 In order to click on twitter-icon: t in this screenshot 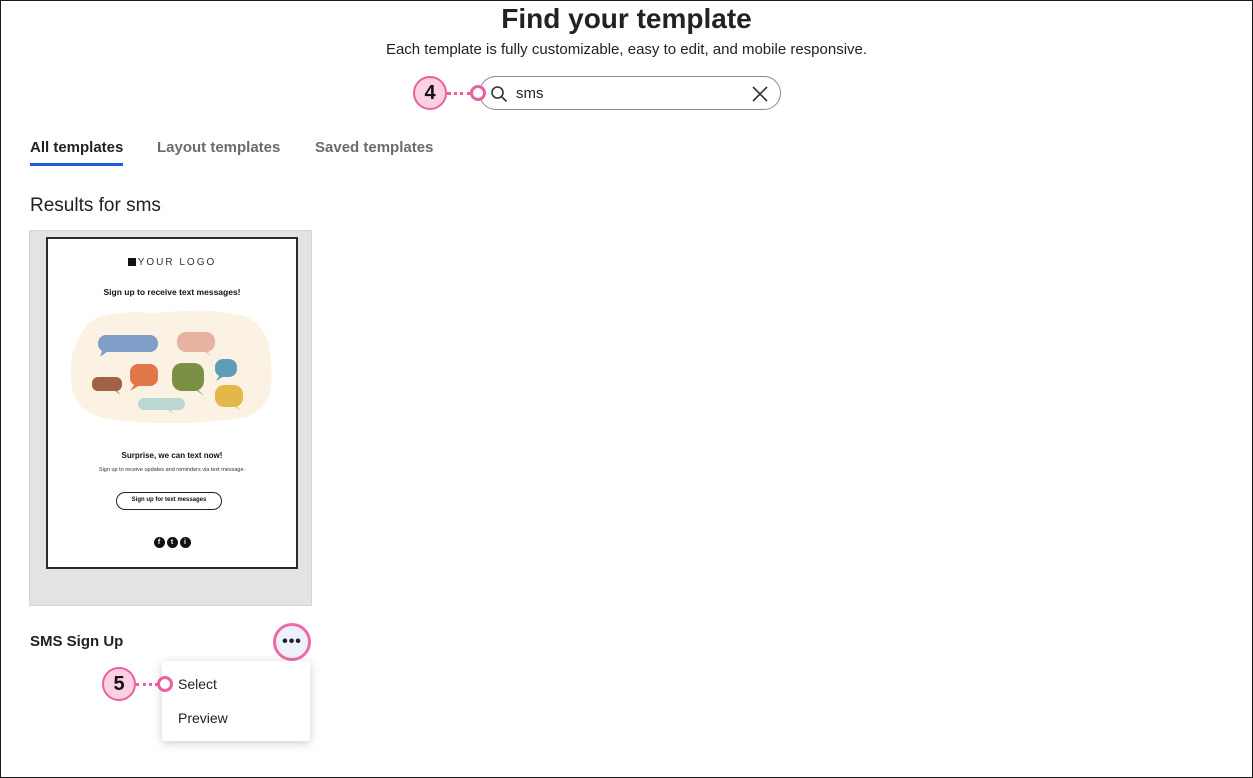, I will do `click(172, 542)`.